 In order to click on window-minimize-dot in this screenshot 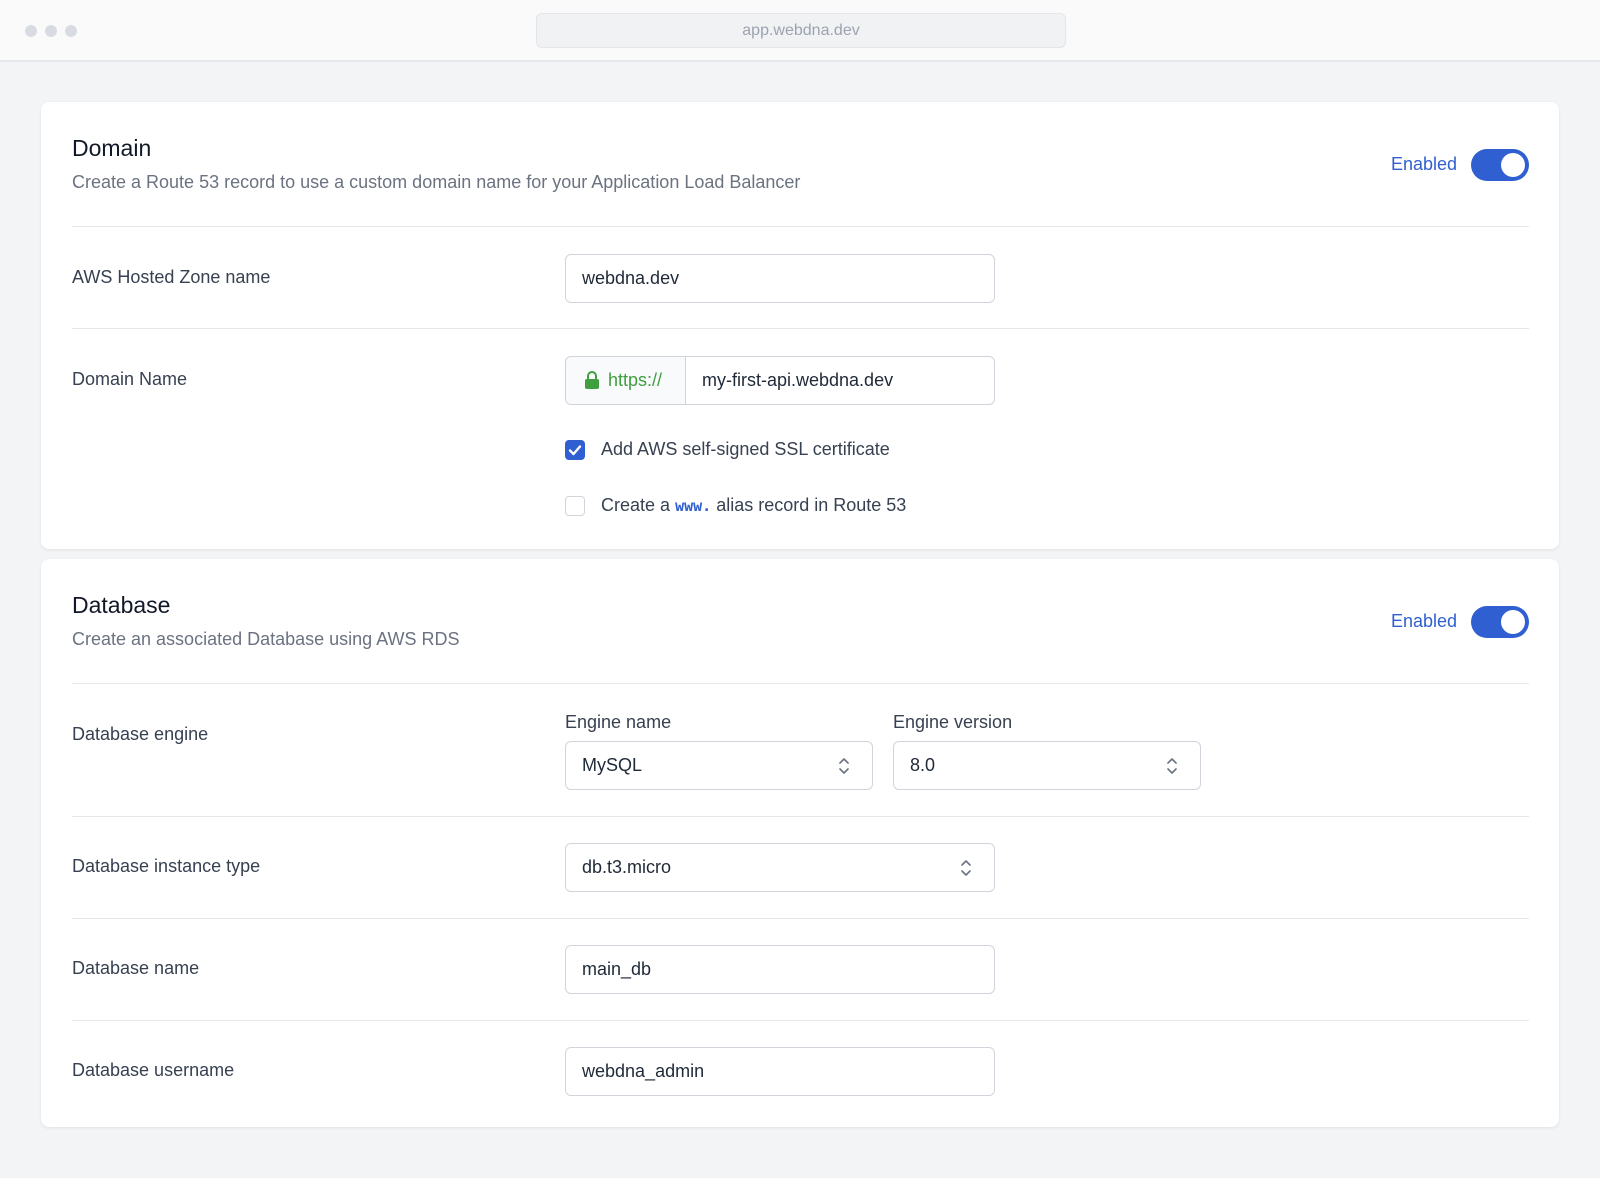, I will do `click(51, 31)`.